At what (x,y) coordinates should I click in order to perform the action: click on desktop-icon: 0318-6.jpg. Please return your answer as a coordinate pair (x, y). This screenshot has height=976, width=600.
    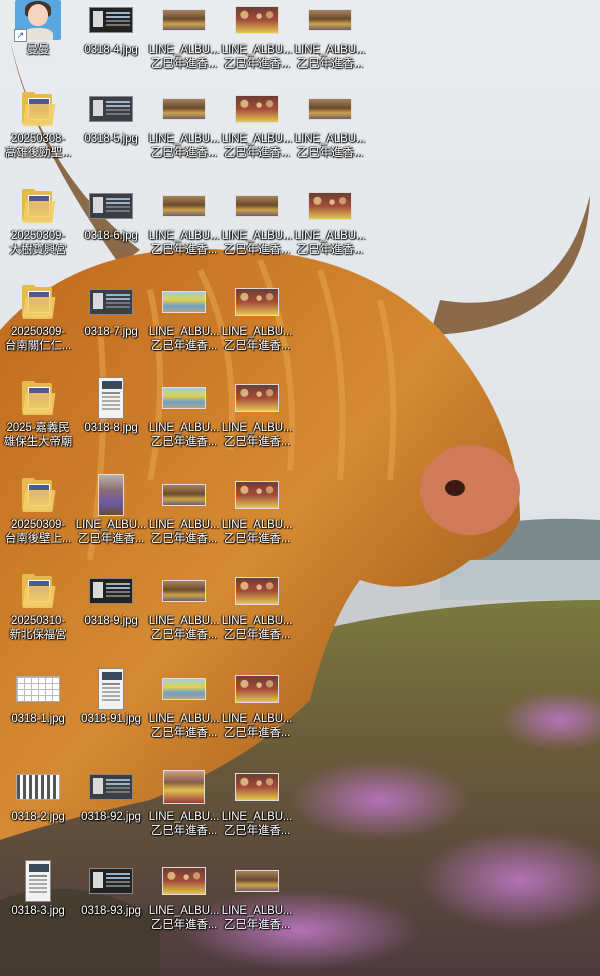
    Looking at the image, I should click on (111, 231).